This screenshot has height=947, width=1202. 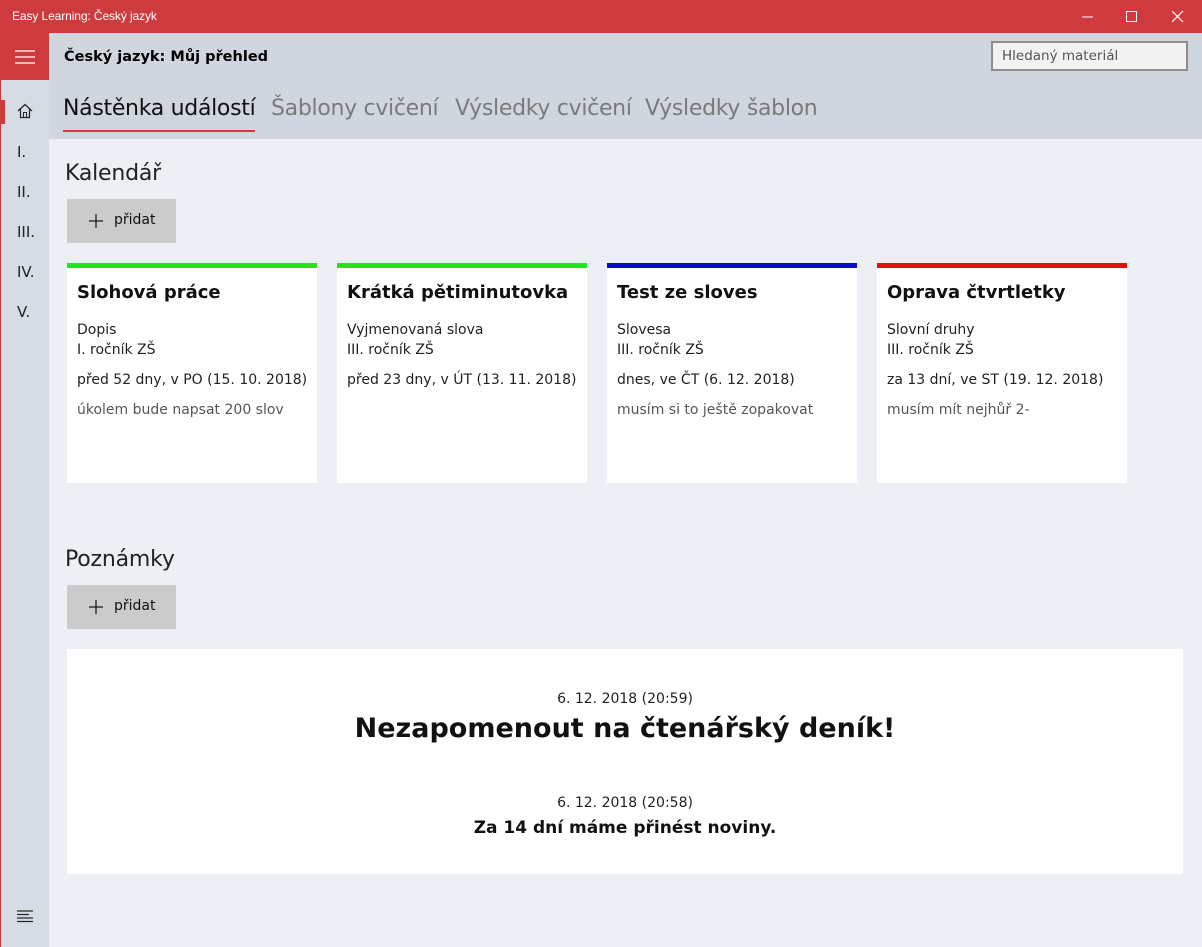 I want to click on event-title: Test ze sloves, so click(x=687, y=292).